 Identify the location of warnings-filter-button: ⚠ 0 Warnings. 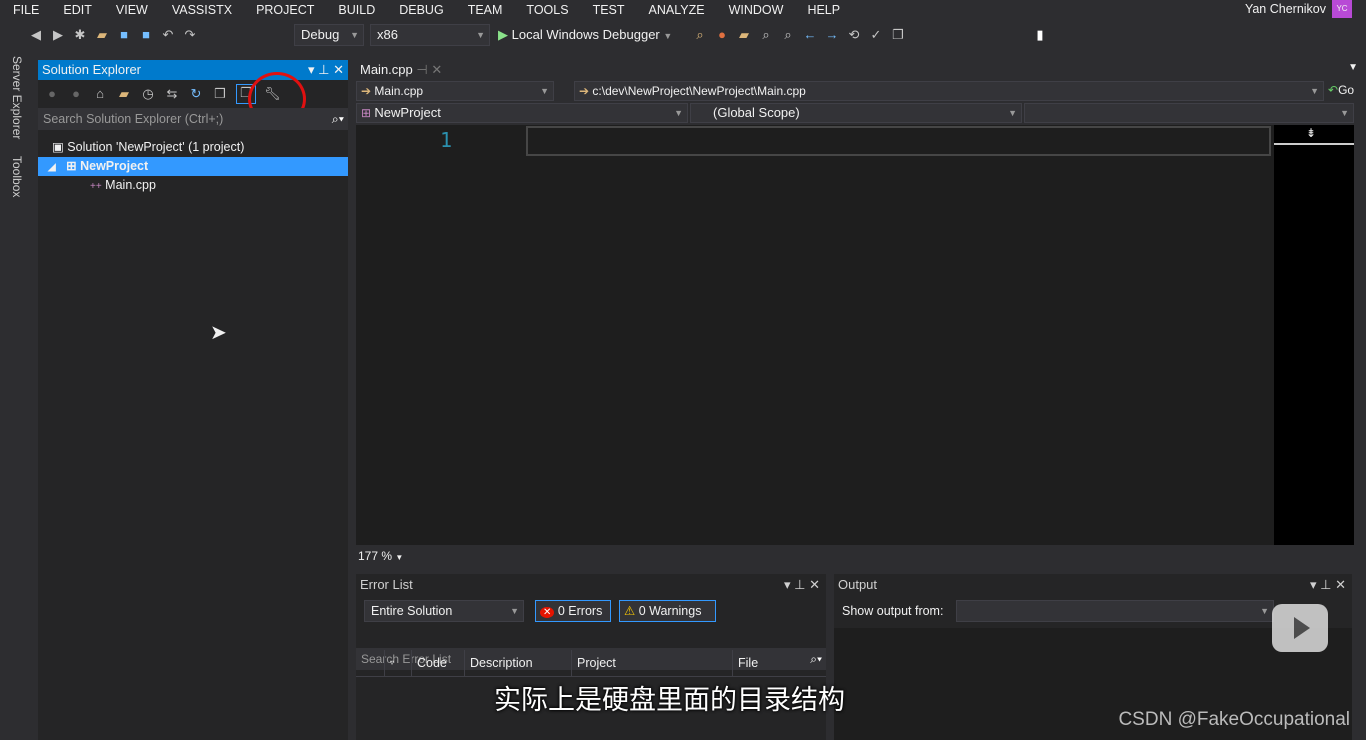
(667, 611).